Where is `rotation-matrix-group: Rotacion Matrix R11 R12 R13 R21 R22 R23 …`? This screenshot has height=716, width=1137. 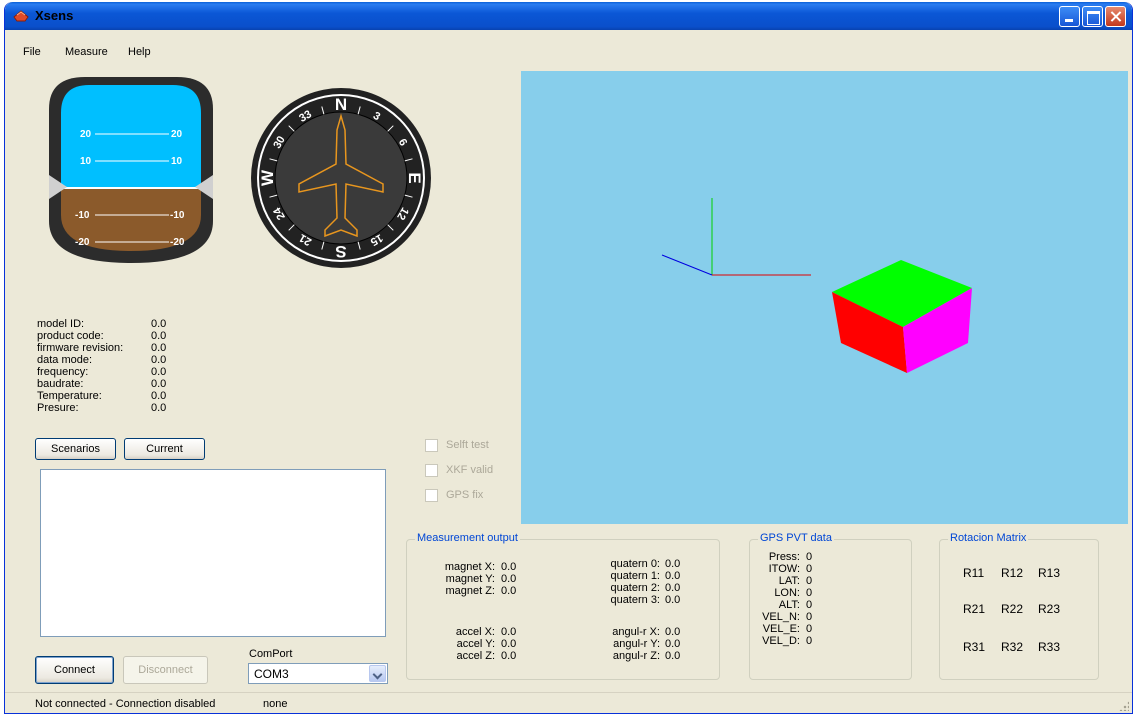 rotation-matrix-group: Rotacion Matrix R11 R12 R13 R21 R22 R23 … is located at coordinates (1019, 606).